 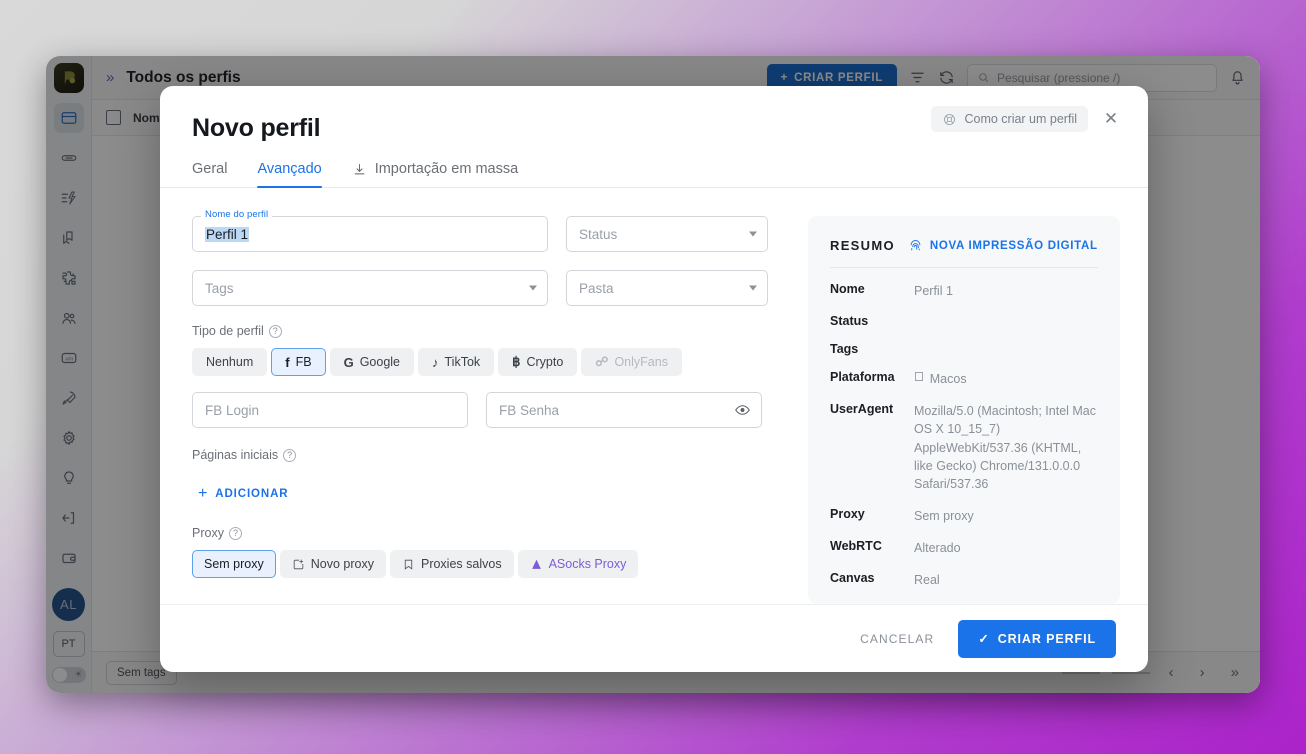 I want to click on profile-type-nenhum: Nenhum, so click(x=230, y=362).